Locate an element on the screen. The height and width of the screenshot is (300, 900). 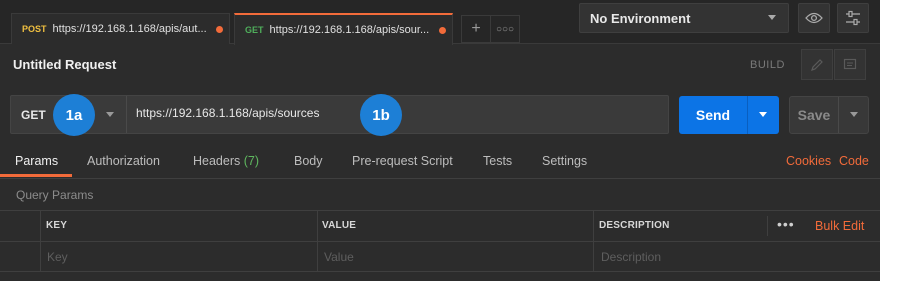
tab-pre-request-script: Pre-request Script is located at coordinates (402, 161).